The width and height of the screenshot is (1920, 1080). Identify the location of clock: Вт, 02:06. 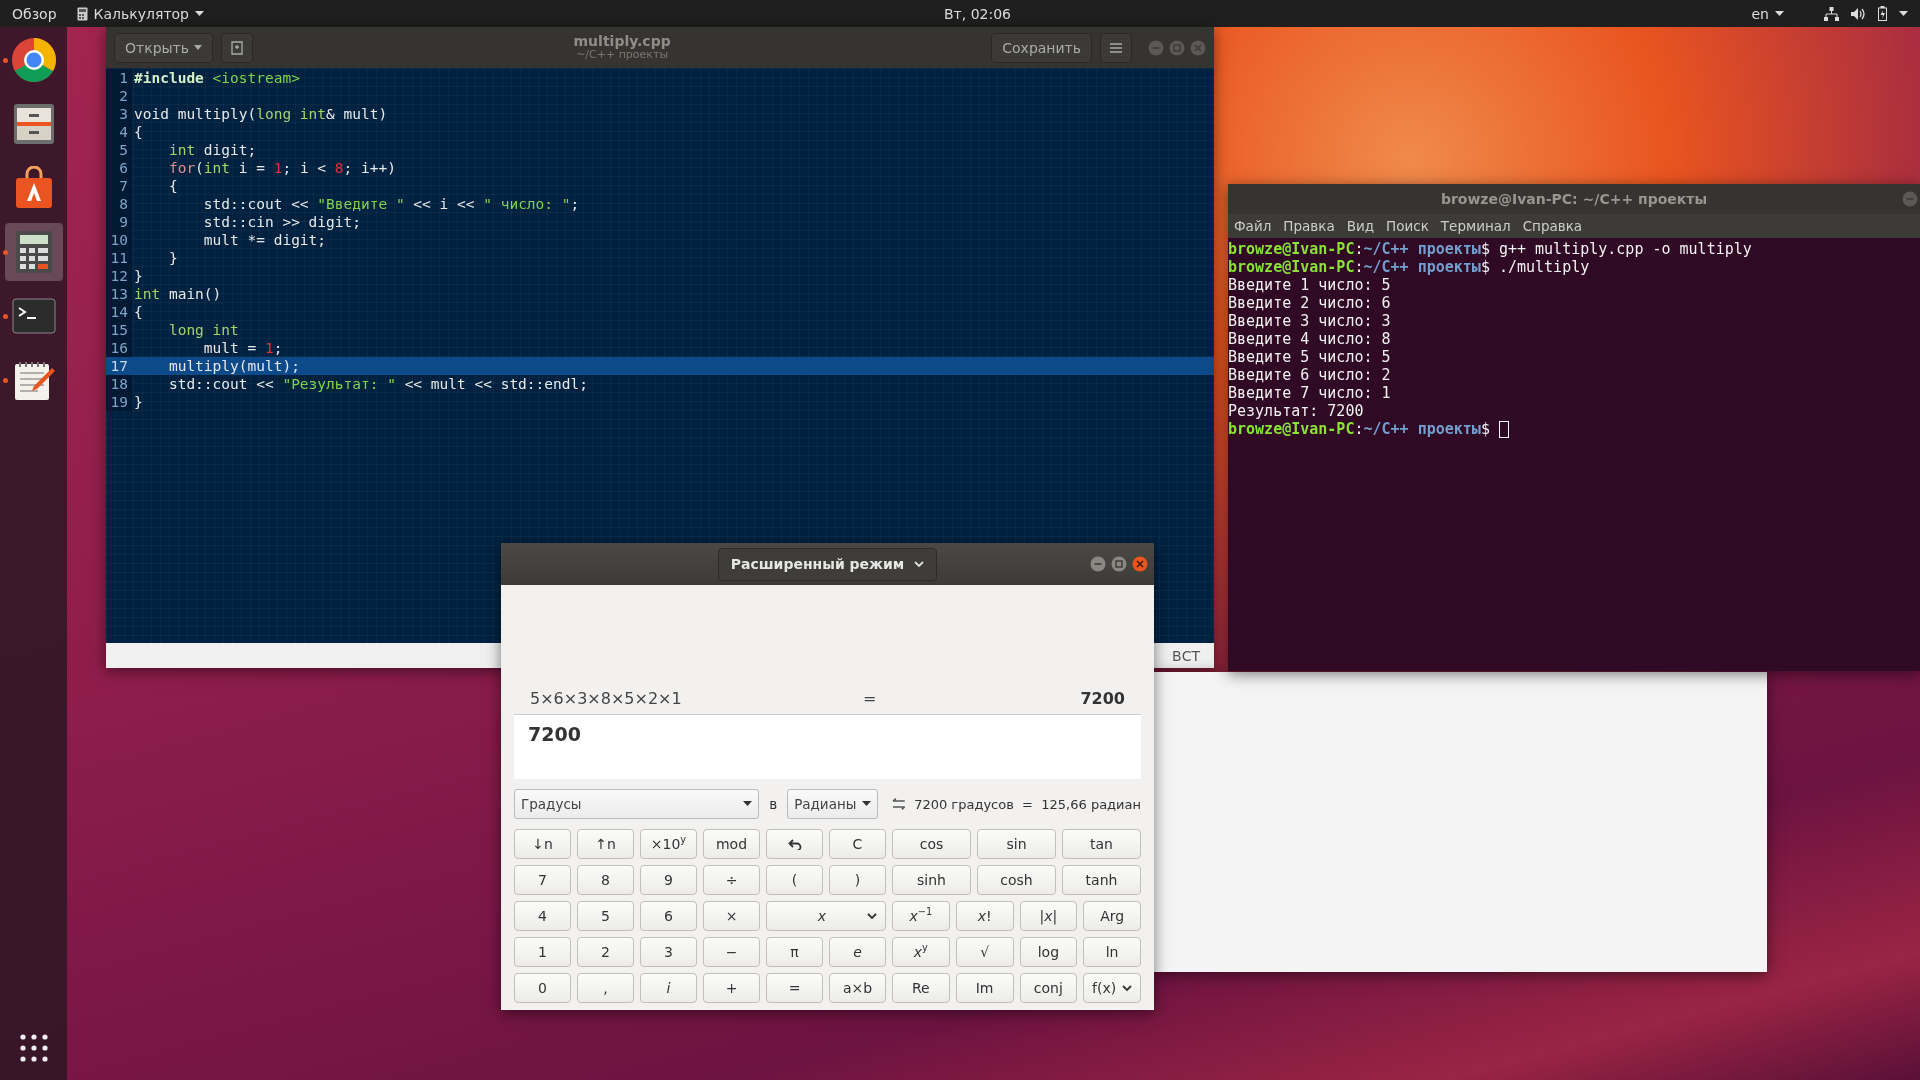
(977, 13).